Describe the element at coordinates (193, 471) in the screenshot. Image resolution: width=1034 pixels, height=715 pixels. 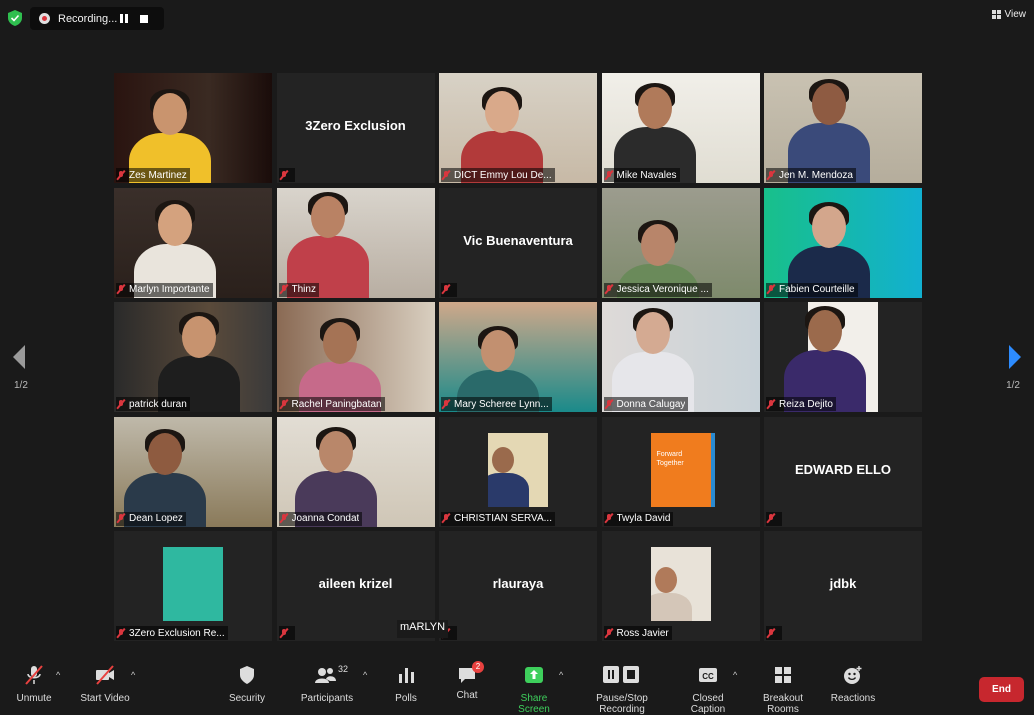
I see `participant-tile: Dean Lopez` at that location.